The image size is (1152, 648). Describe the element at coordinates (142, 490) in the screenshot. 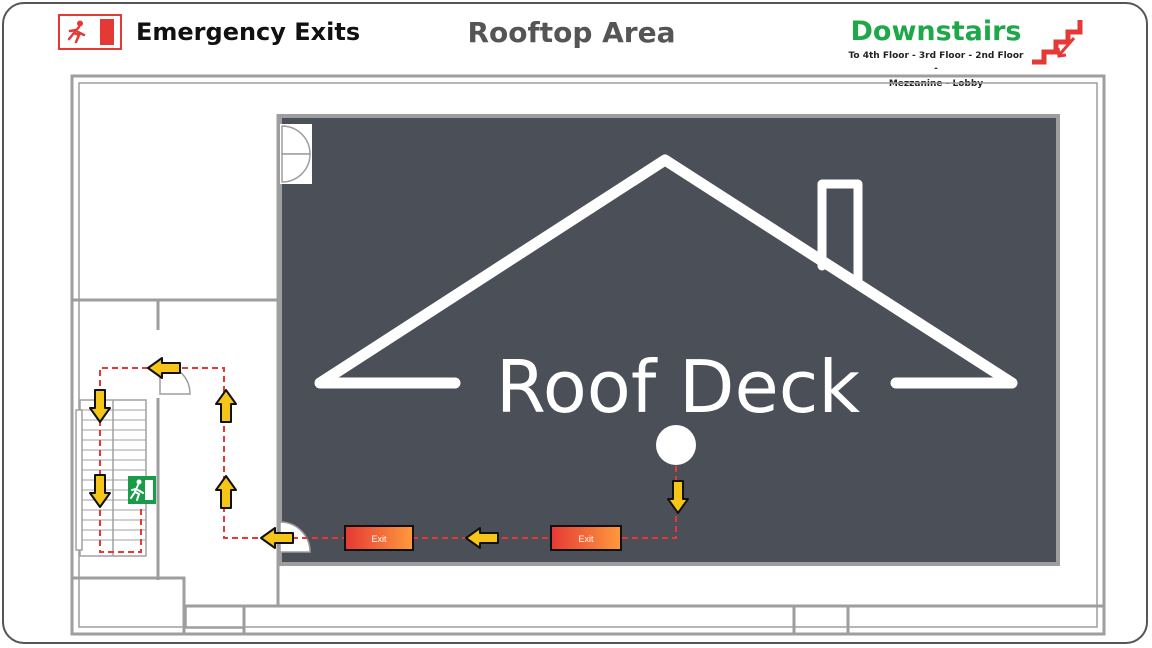

I see `emergency-exit-sign-icon` at that location.